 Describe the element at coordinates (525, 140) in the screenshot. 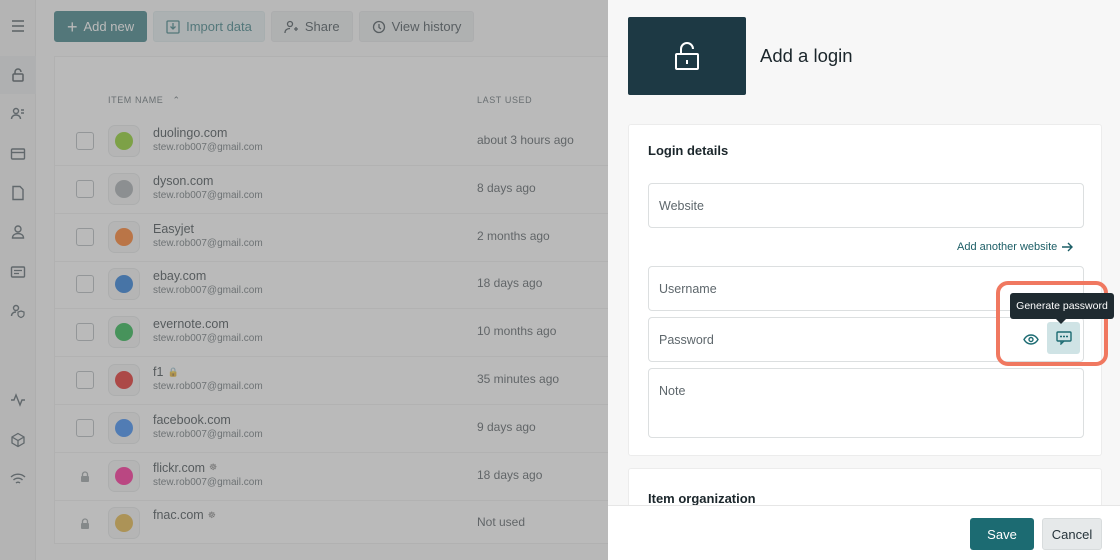

I see `item-last-used: about 3 hours ago` at that location.